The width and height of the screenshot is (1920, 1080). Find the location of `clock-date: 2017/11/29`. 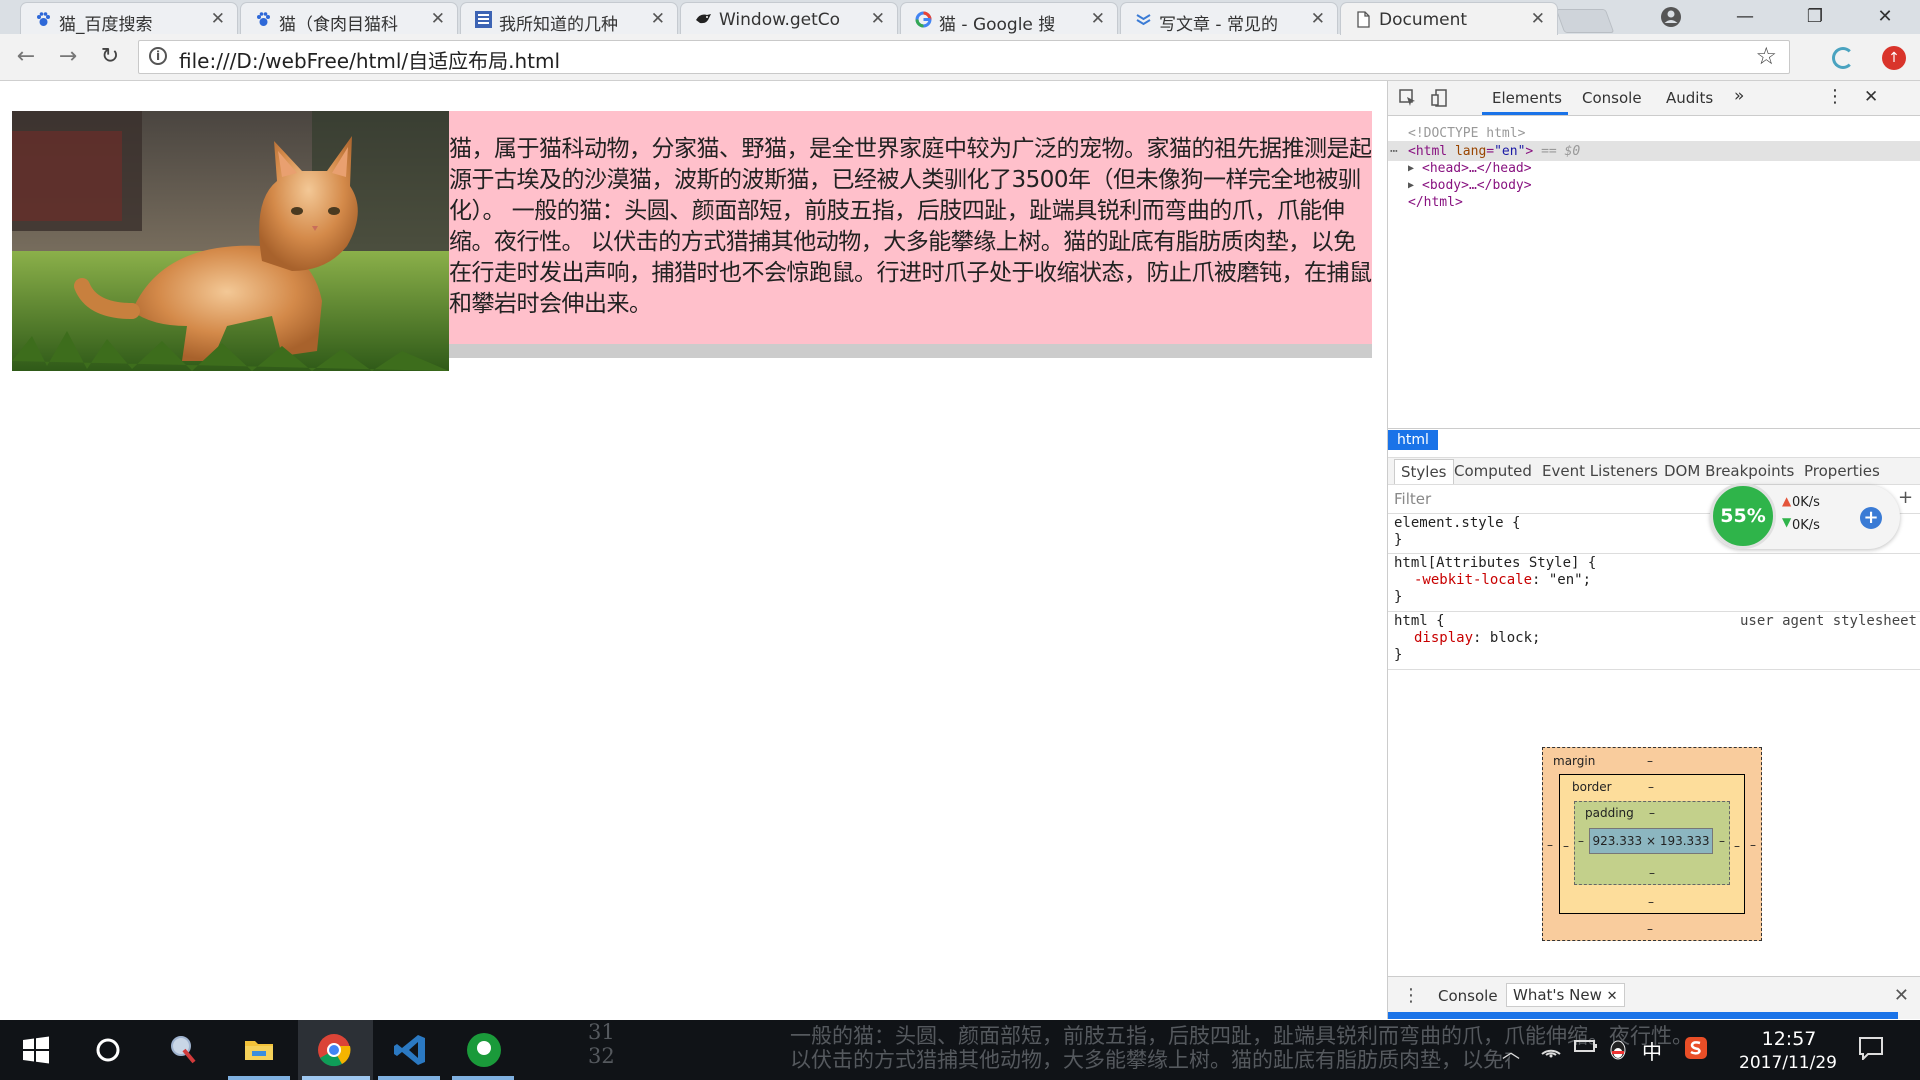

clock-date: 2017/11/29 is located at coordinates (1788, 1063).